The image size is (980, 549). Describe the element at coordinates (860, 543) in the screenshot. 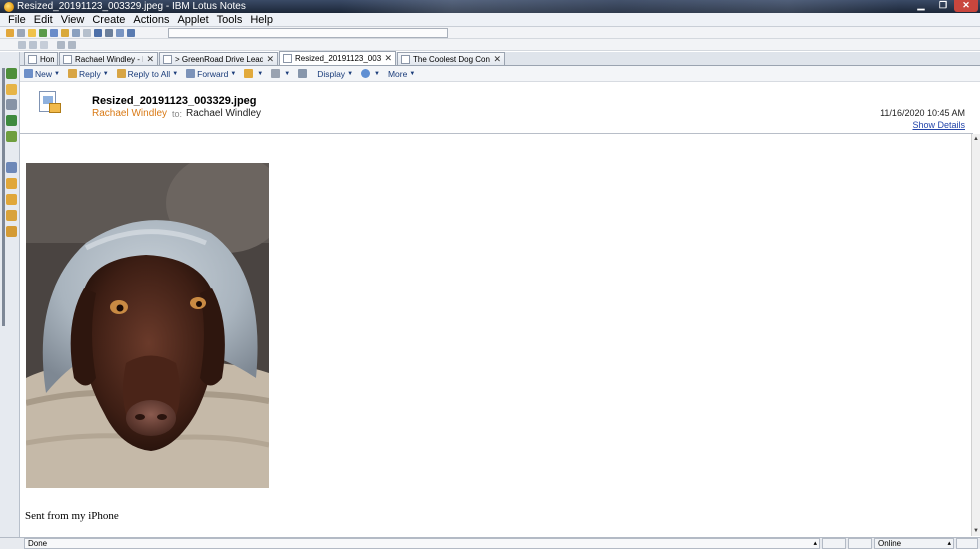

I see `signature-status-icon` at that location.